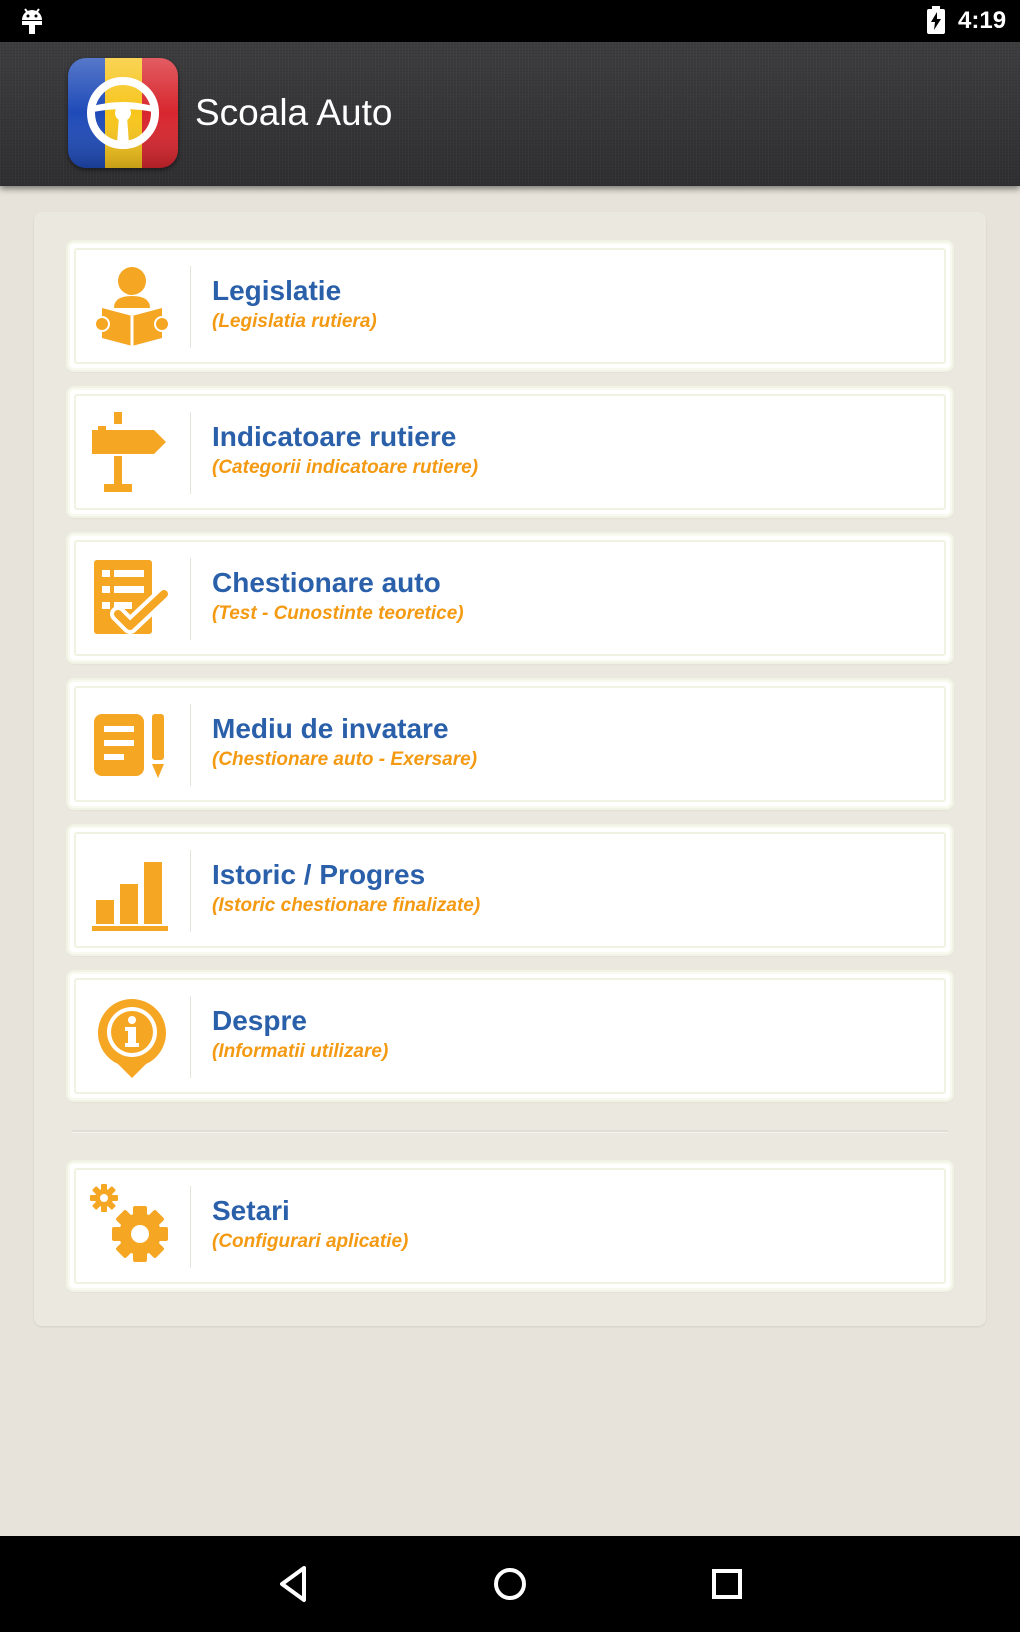  Describe the element at coordinates (326, 582) in the screenshot. I see `menu-title: Chestionare auto` at that location.